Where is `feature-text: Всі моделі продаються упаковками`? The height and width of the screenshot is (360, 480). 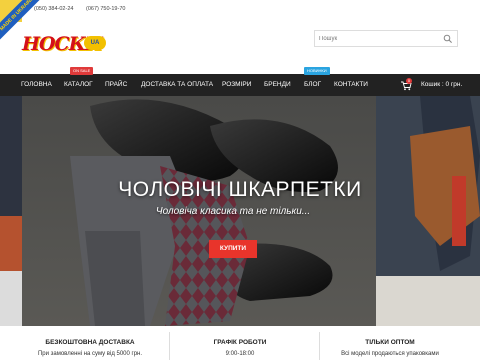
feature-text: Всі моделі продаються упаковками is located at coordinates (390, 354).